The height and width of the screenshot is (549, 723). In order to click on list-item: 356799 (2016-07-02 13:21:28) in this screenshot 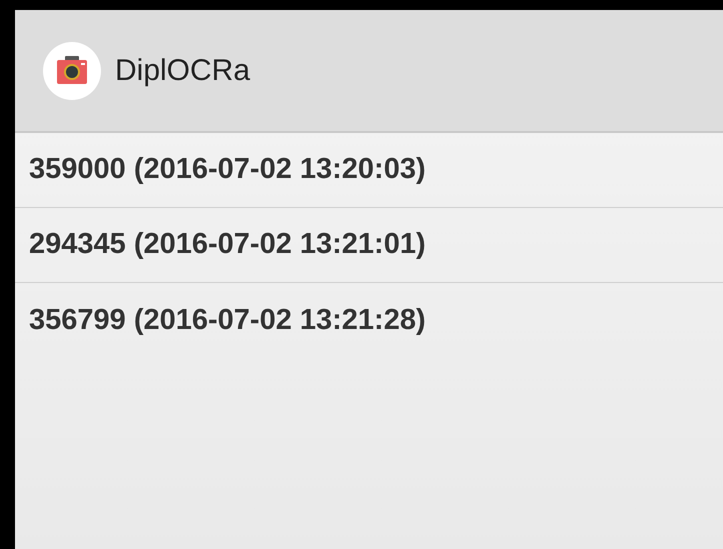, I will do `click(369, 320)`.